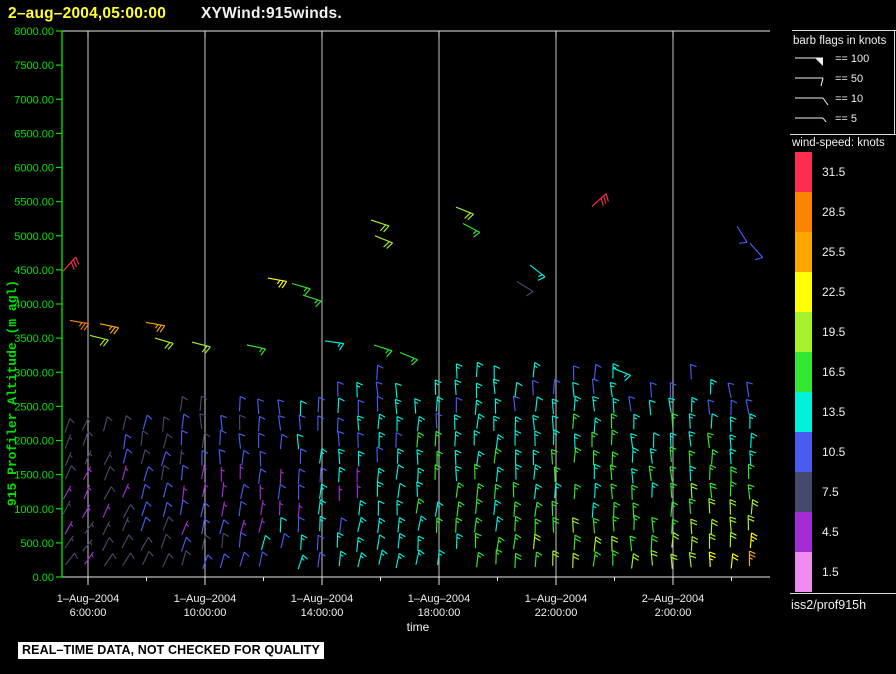 This screenshot has height=674, width=896. What do you see at coordinates (838, 143) in the screenshot?
I see `colorbar-title: wind-speed: knots` at bounding box center [838, 143].